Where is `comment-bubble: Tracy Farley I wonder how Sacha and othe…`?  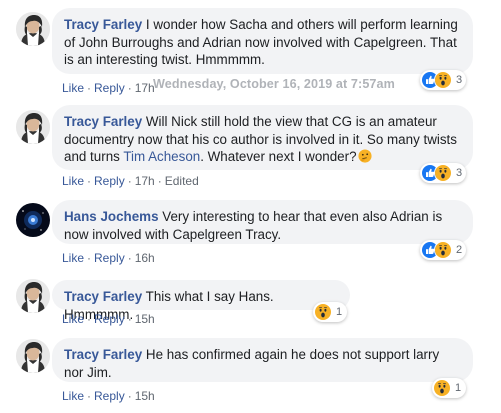 comment-bubble: Tracy Farley I wonder how Sacha and othe… is located at coordinates (262, 41).